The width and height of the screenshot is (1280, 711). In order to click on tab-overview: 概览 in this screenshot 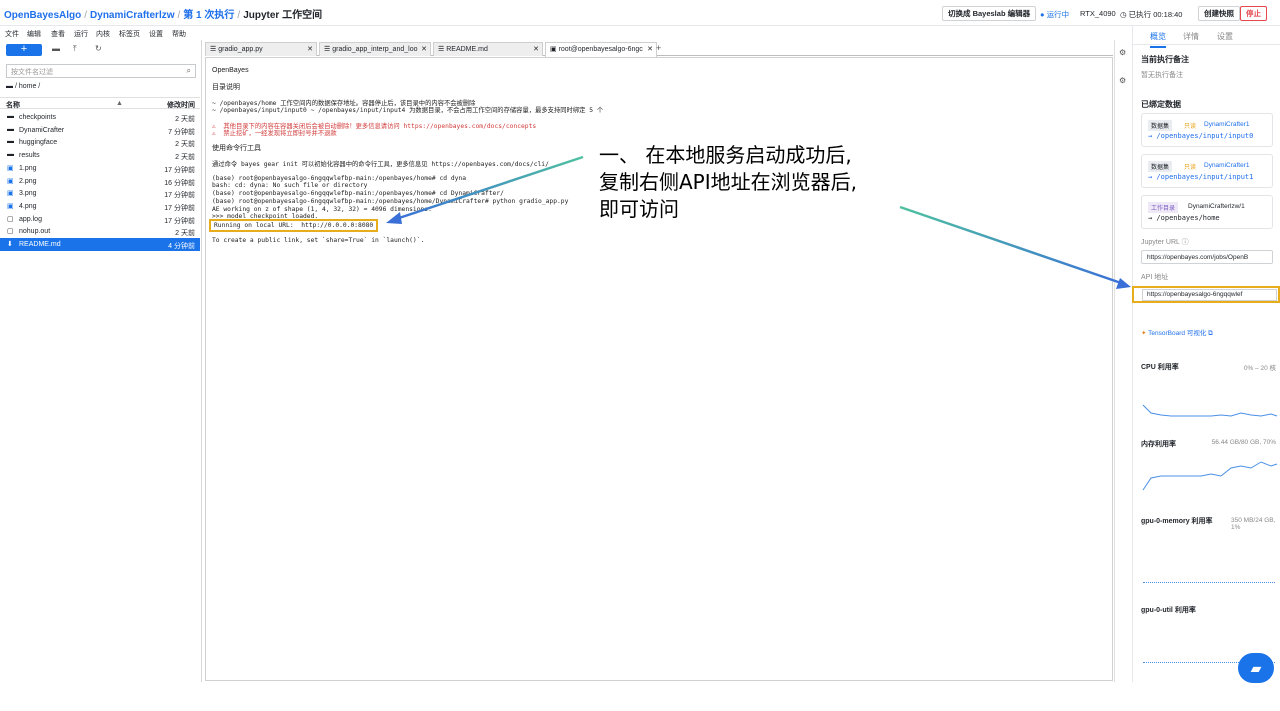, I will do `click(1158, 39)`.